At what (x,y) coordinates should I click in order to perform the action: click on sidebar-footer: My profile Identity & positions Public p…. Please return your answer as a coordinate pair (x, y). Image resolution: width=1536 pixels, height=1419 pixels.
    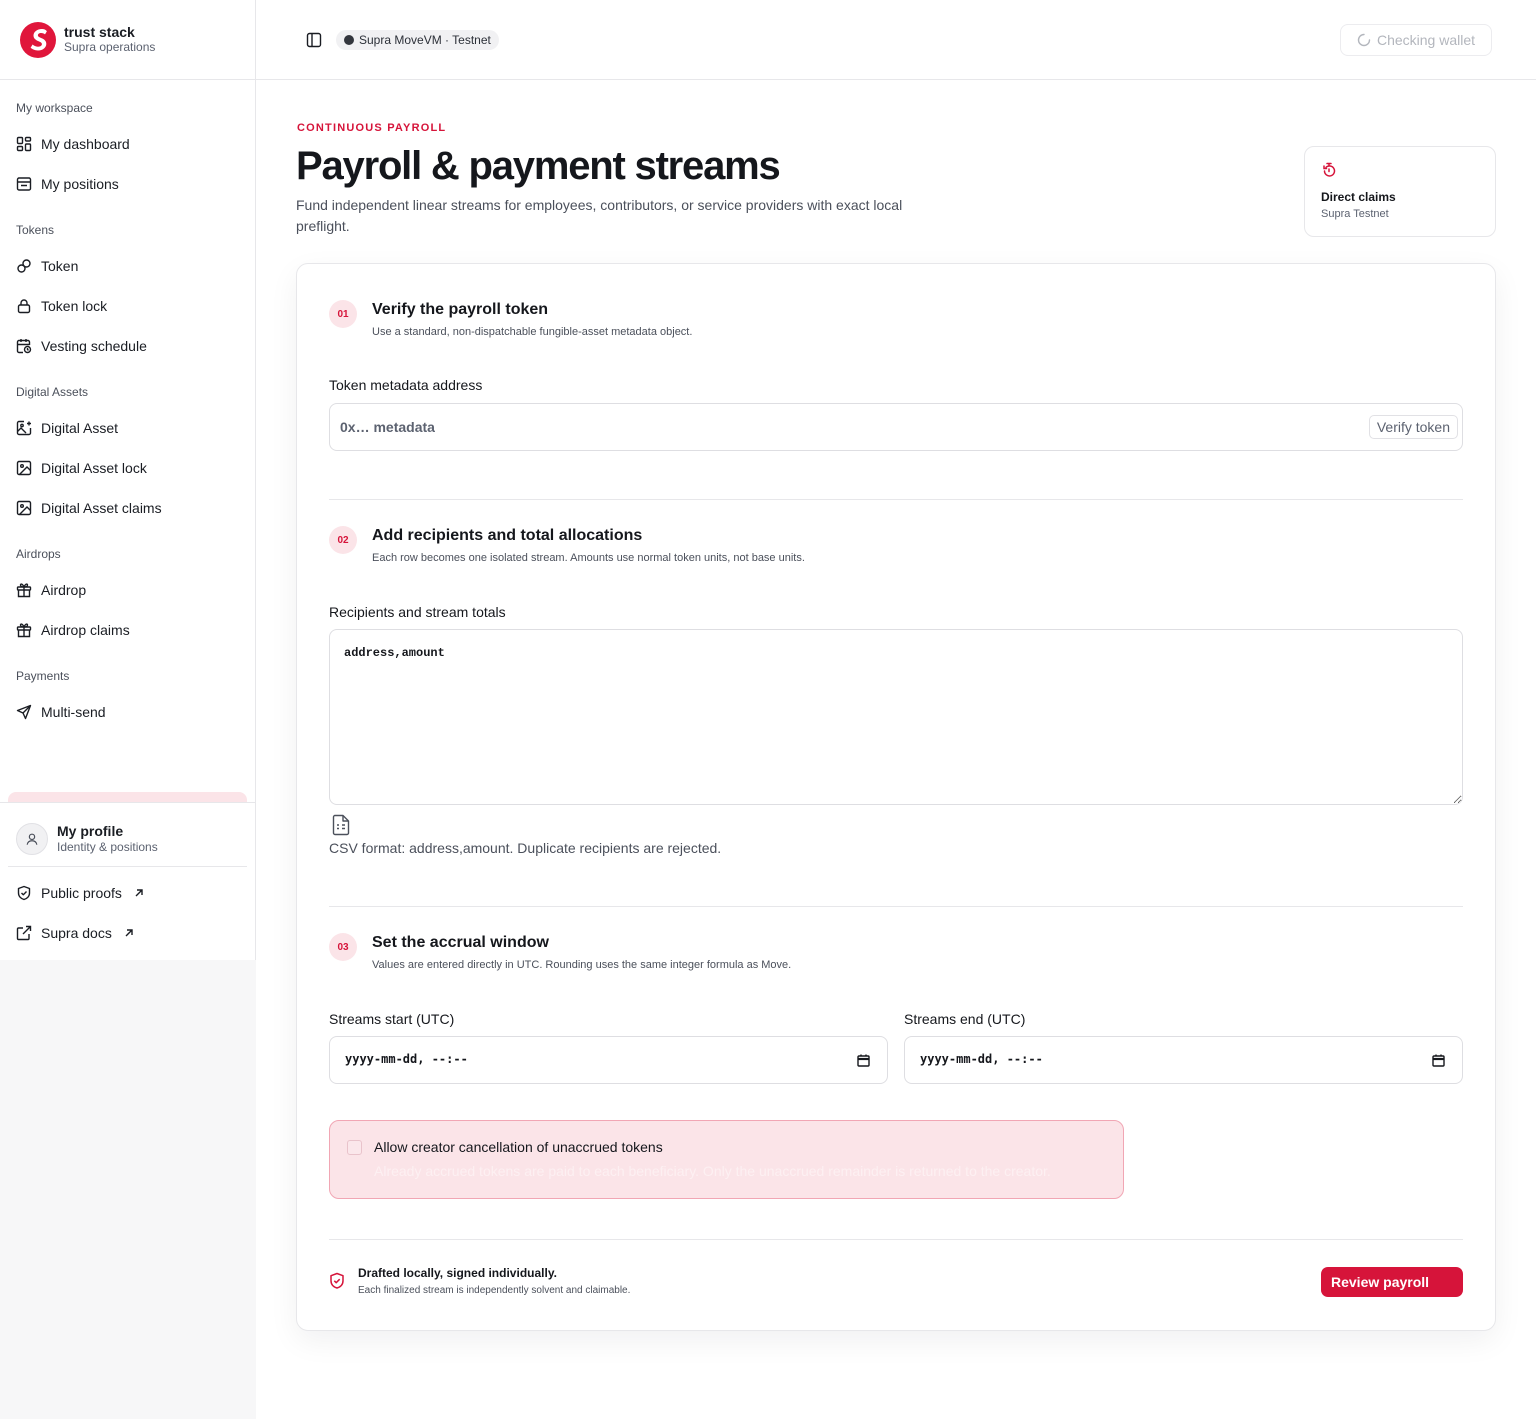
    Looking at the image, I should click on (127, 881).